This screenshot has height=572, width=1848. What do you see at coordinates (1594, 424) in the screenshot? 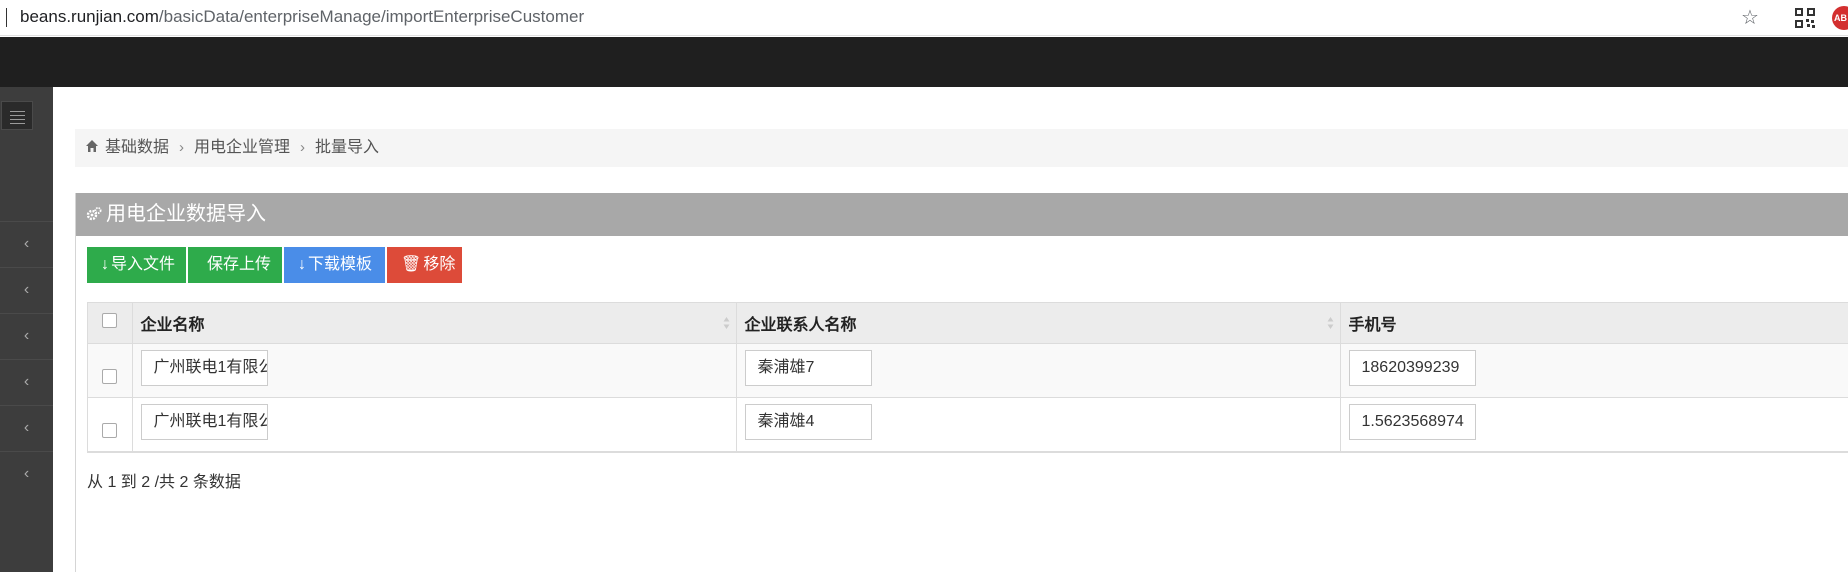
I see `phone-cell: 1.5623568974` at bounding box center [1594, 424].